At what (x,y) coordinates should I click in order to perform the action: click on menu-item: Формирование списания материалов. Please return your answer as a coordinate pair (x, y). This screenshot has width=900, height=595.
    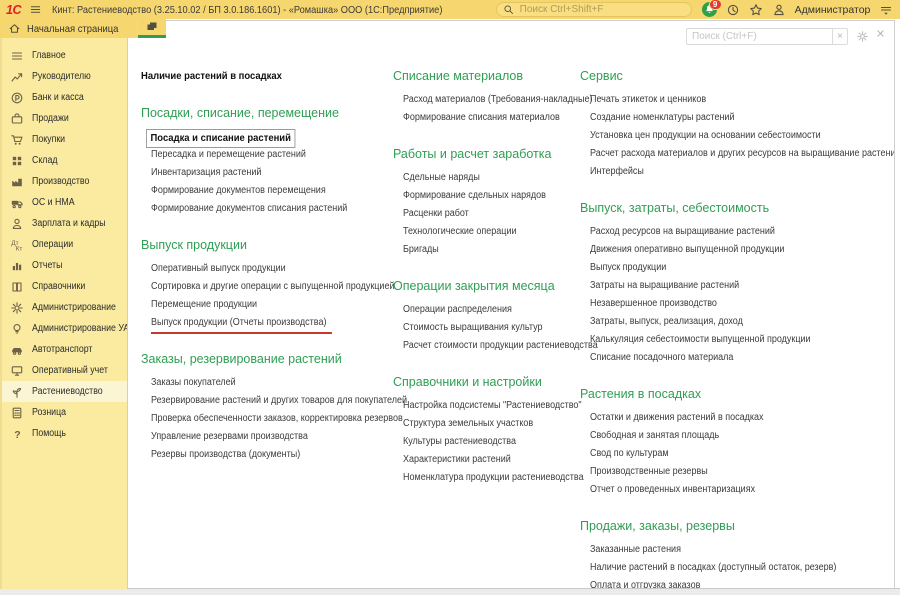
    Looking at the image, I should click on (495, 119).